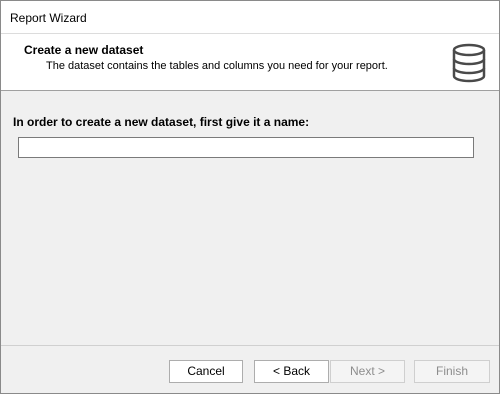  What do you see at coordinates (48, 18) in the screenshot?
I see `window-title: Report Wizard` at bounding box center [48, 18].